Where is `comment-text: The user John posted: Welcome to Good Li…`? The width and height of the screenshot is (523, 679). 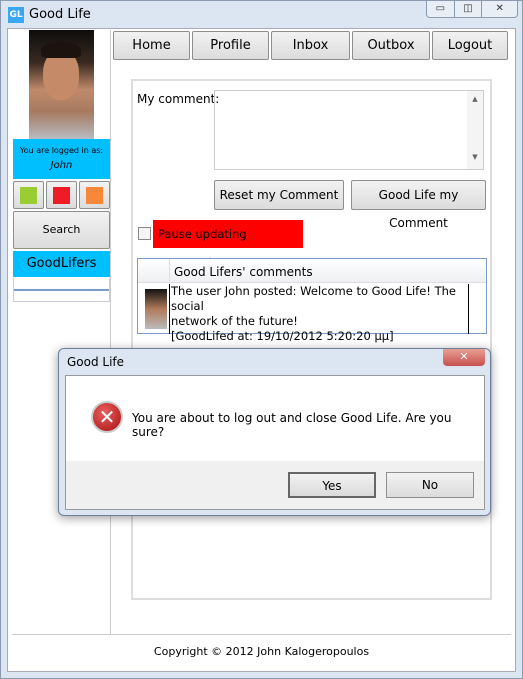 comment-text: The user John posted: Welcome to Good Li… is located at coordinates (313, 298).